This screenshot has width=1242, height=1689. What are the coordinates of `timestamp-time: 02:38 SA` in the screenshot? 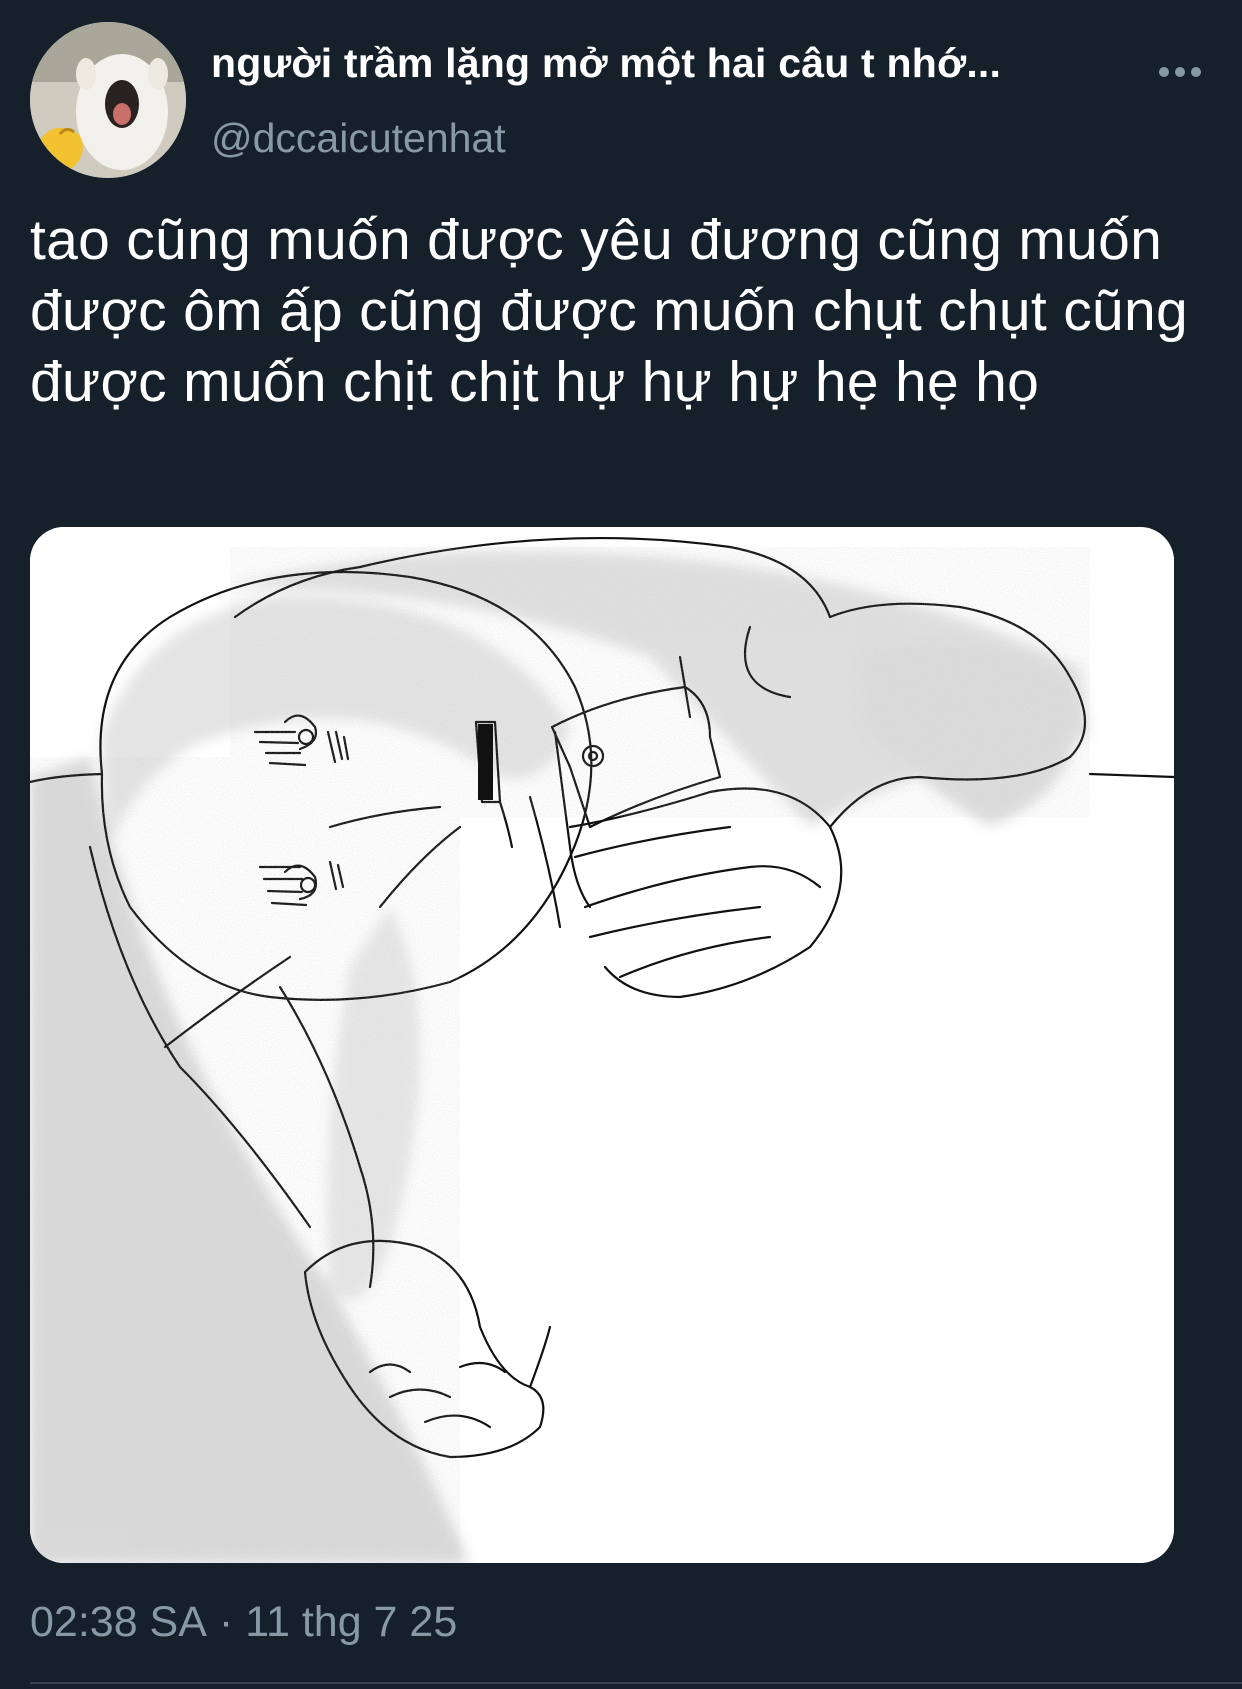 It's located at (118, 1622).